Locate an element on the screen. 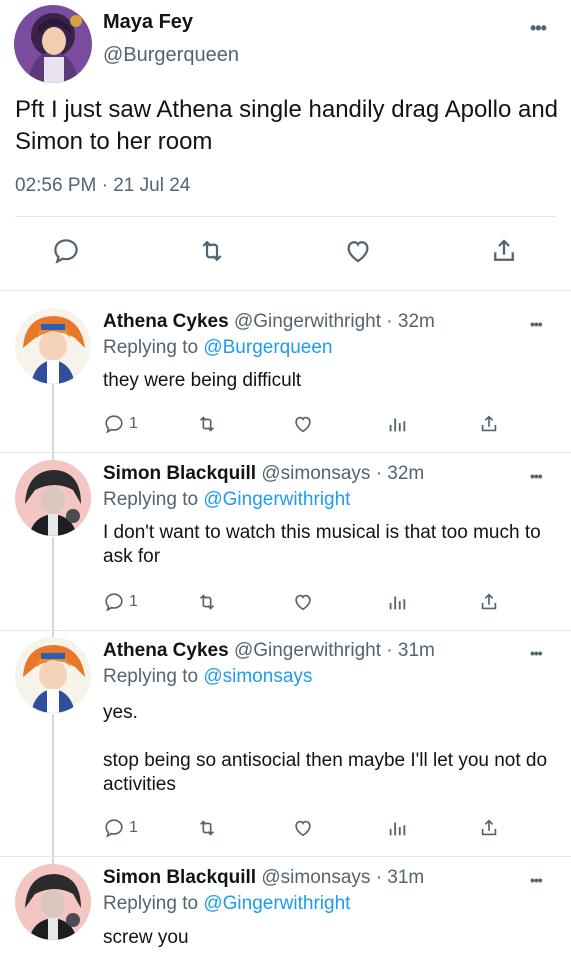 Image resolution: width=571 pixels, height=960 pixels. main-handle: @Burgerqueen is located at coordinates (171, 55).